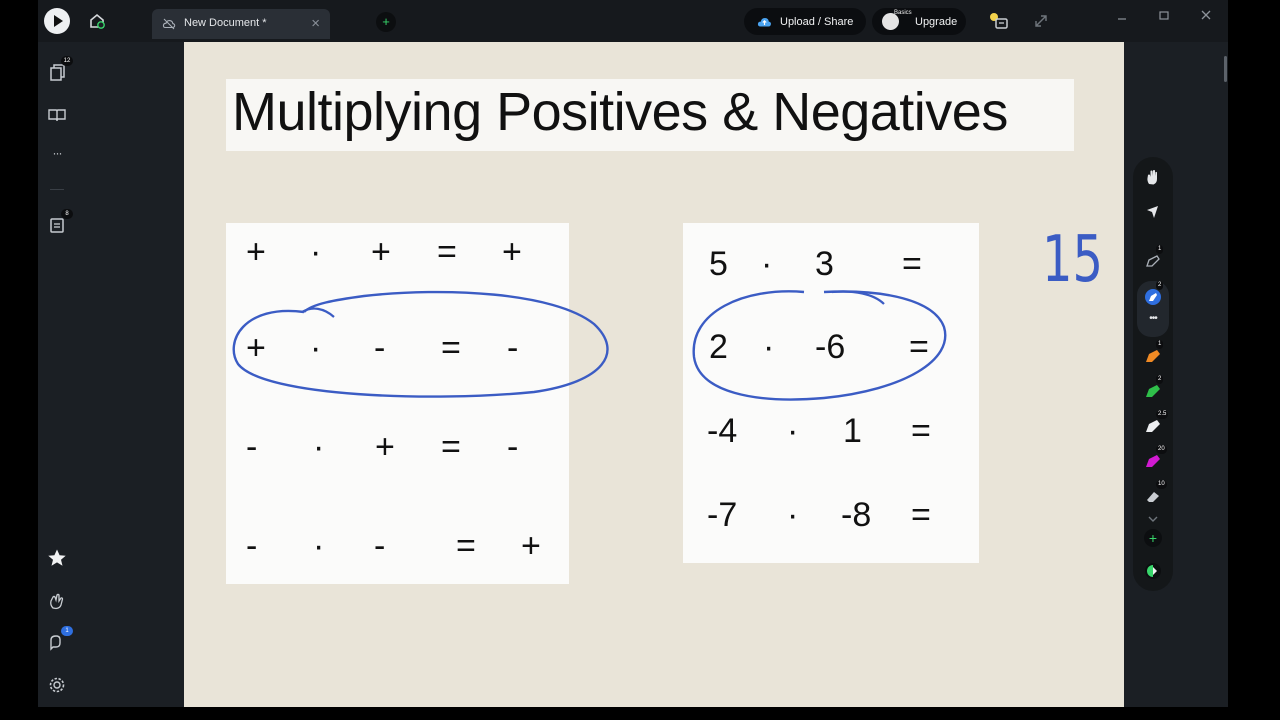  I want to click on notes-icon: 8, so click(60, 222).